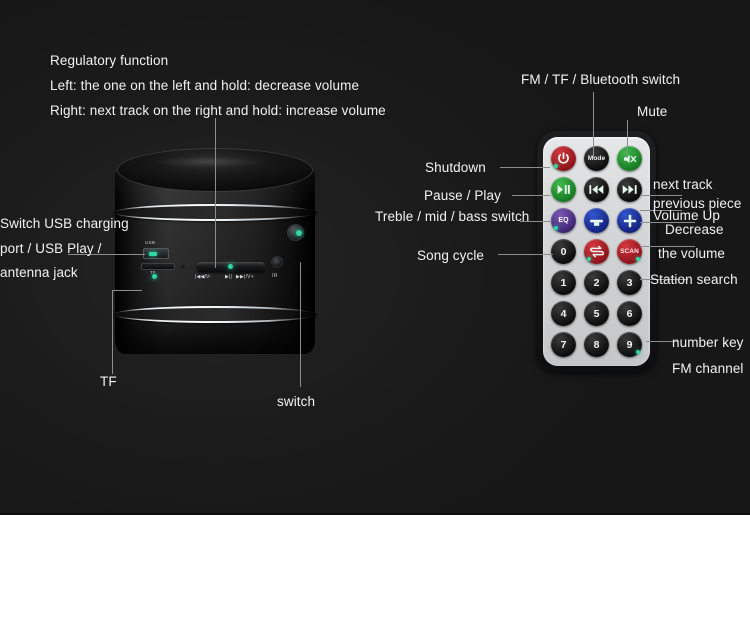 This screenshot has width=750, height=618. I want to click on remote-key-volume-up-icon, so click(630, 221).